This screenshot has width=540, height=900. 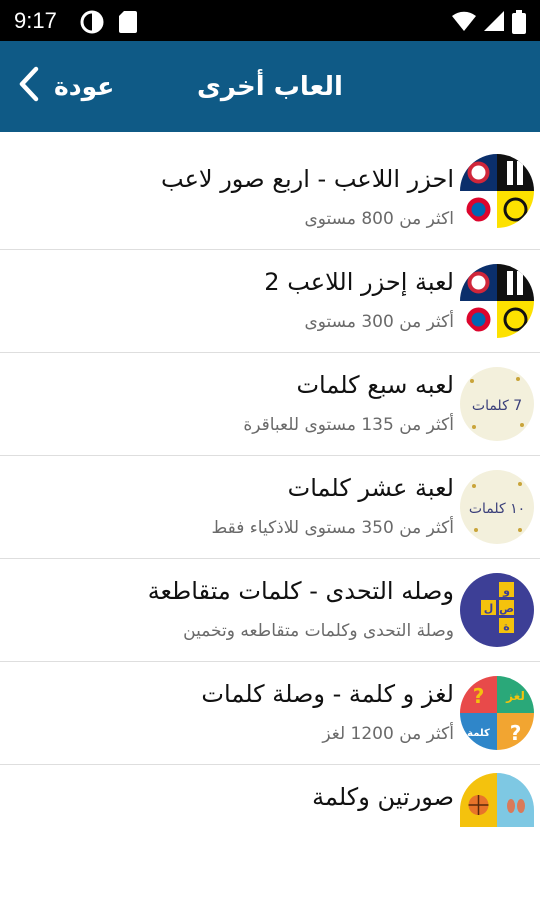 I want to click on signal-icon, so click(x=494, y=23).